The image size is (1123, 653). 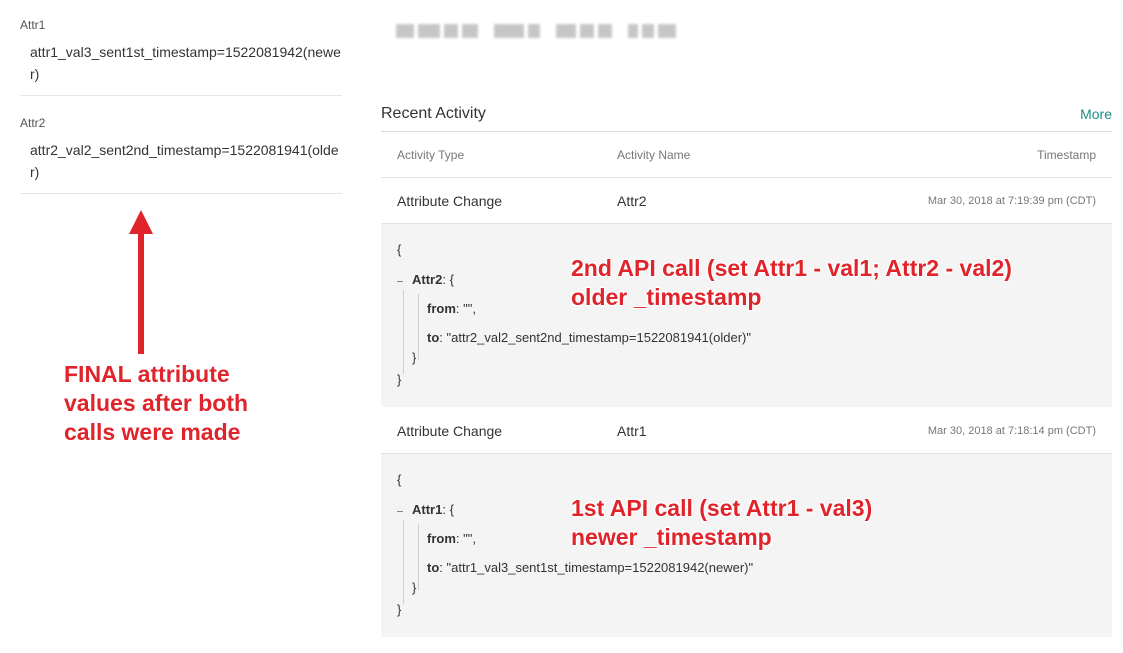 What do you see at coordinates (632, 430) in the screenshot?
I see `activity-name: Attr1` at bounding box center [632, 430].